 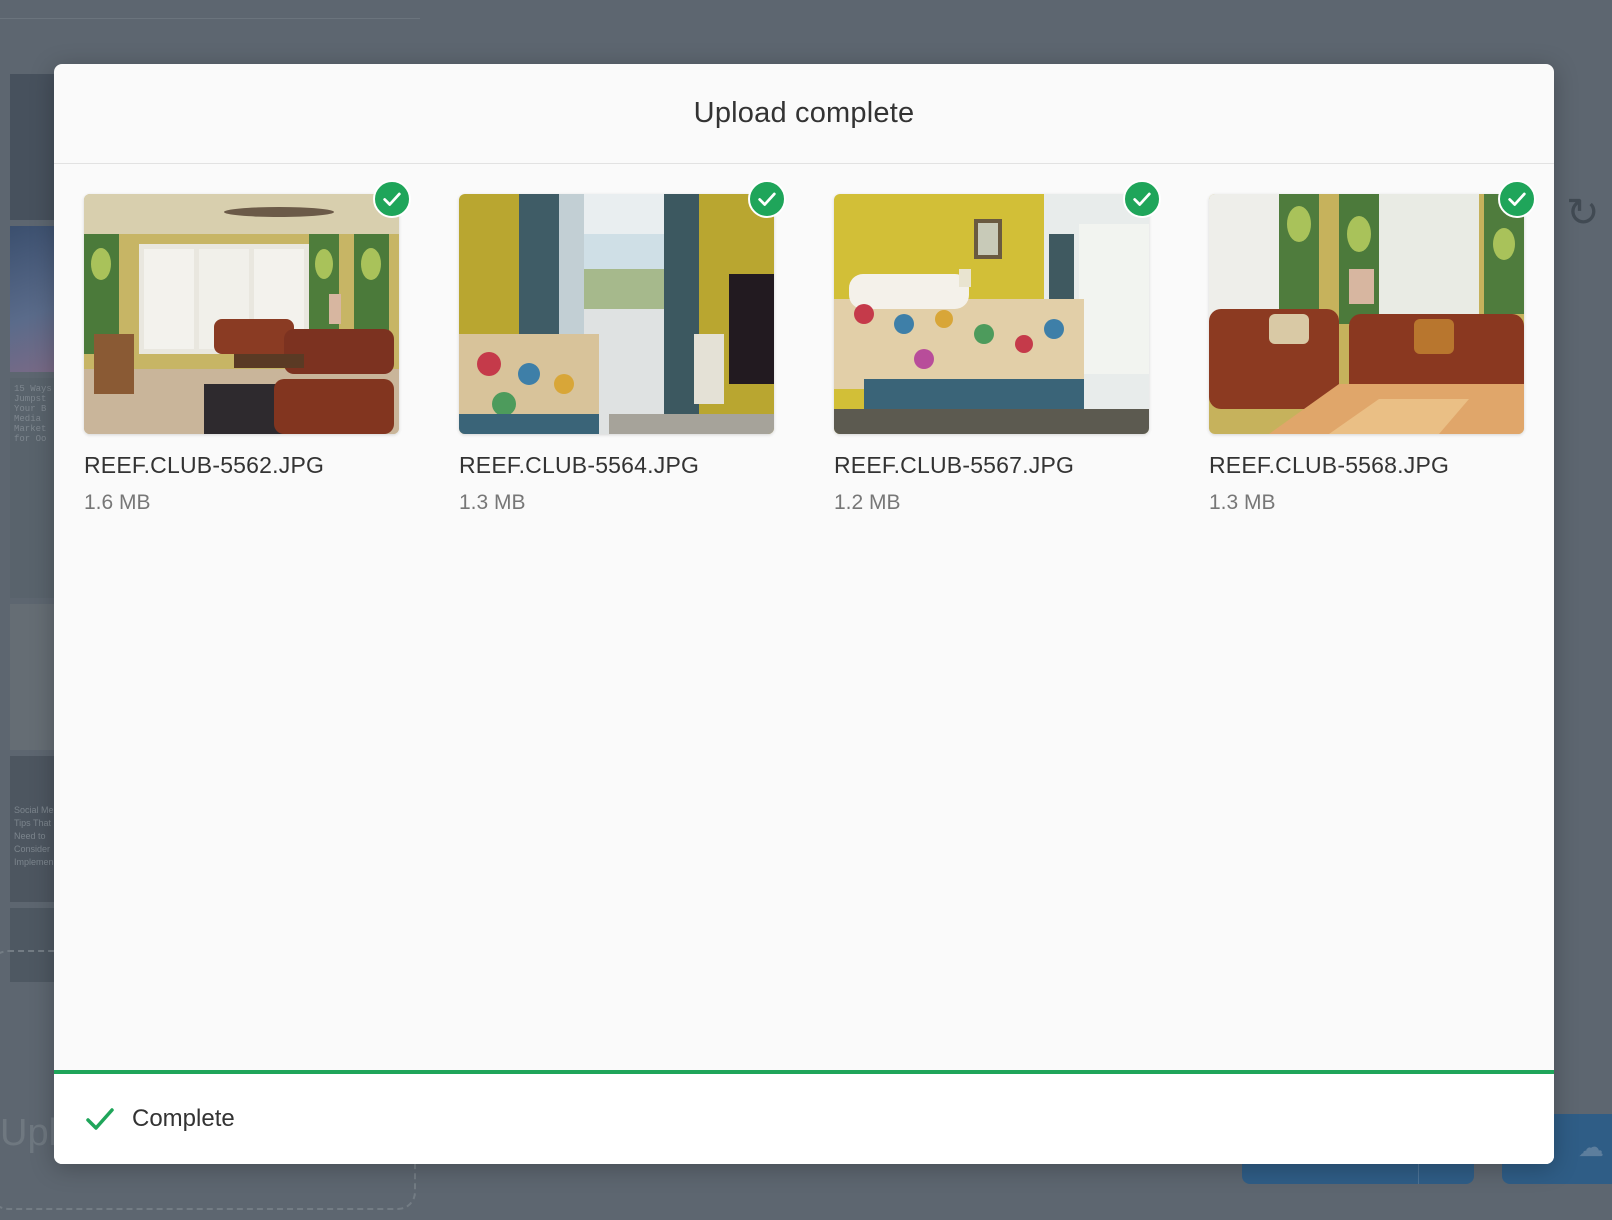 I want to click on file-card: REEF.CLUB-5567.JPG 1.2 MB, so click(x=997, y=347).